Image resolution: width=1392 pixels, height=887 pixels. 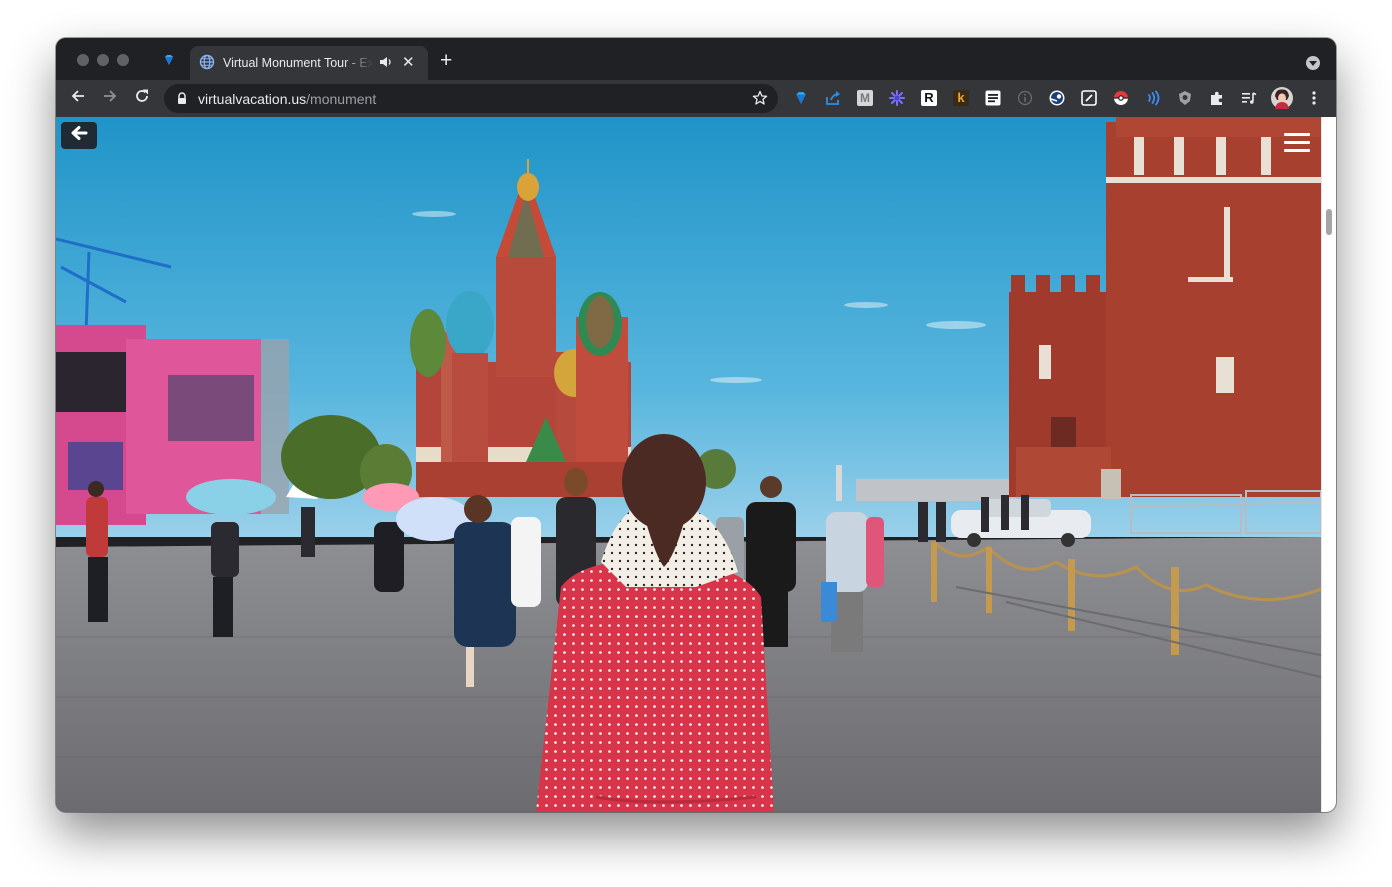 I want to click on tab-active: Virtual Monument Tour - Explore ✕, so click(x=309, y=63).